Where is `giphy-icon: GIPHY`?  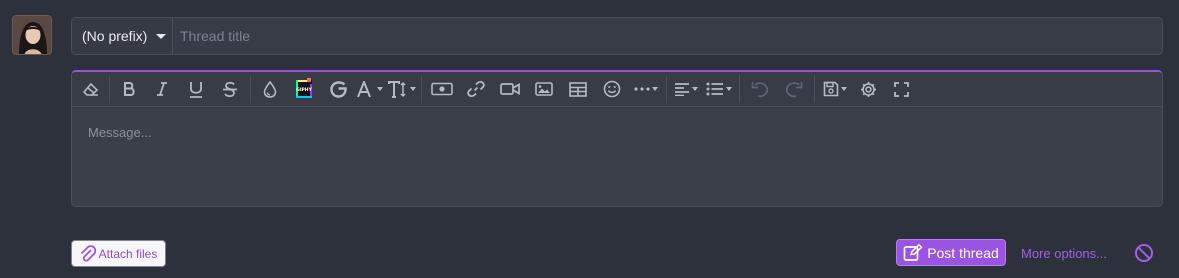
giphy-icon: GIPHY is located at coordinates (304, 89).